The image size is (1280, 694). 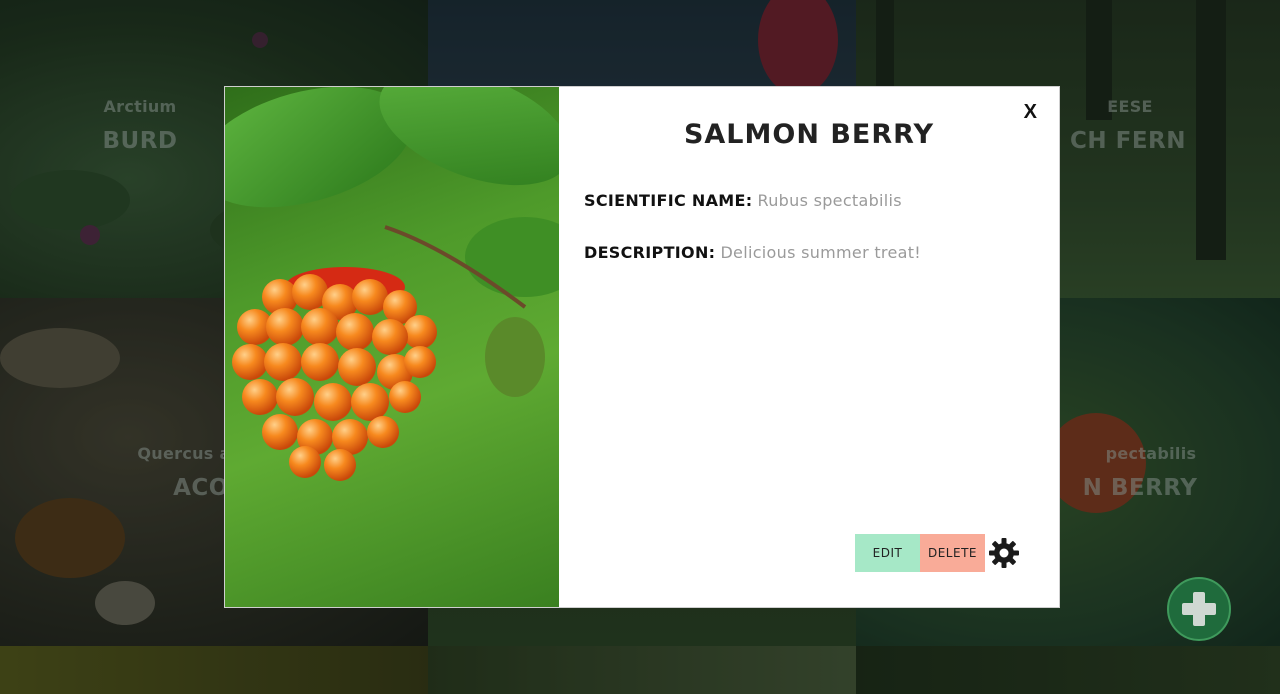 I want to click on salmon-berry-photo, so click(x=392, y=284).